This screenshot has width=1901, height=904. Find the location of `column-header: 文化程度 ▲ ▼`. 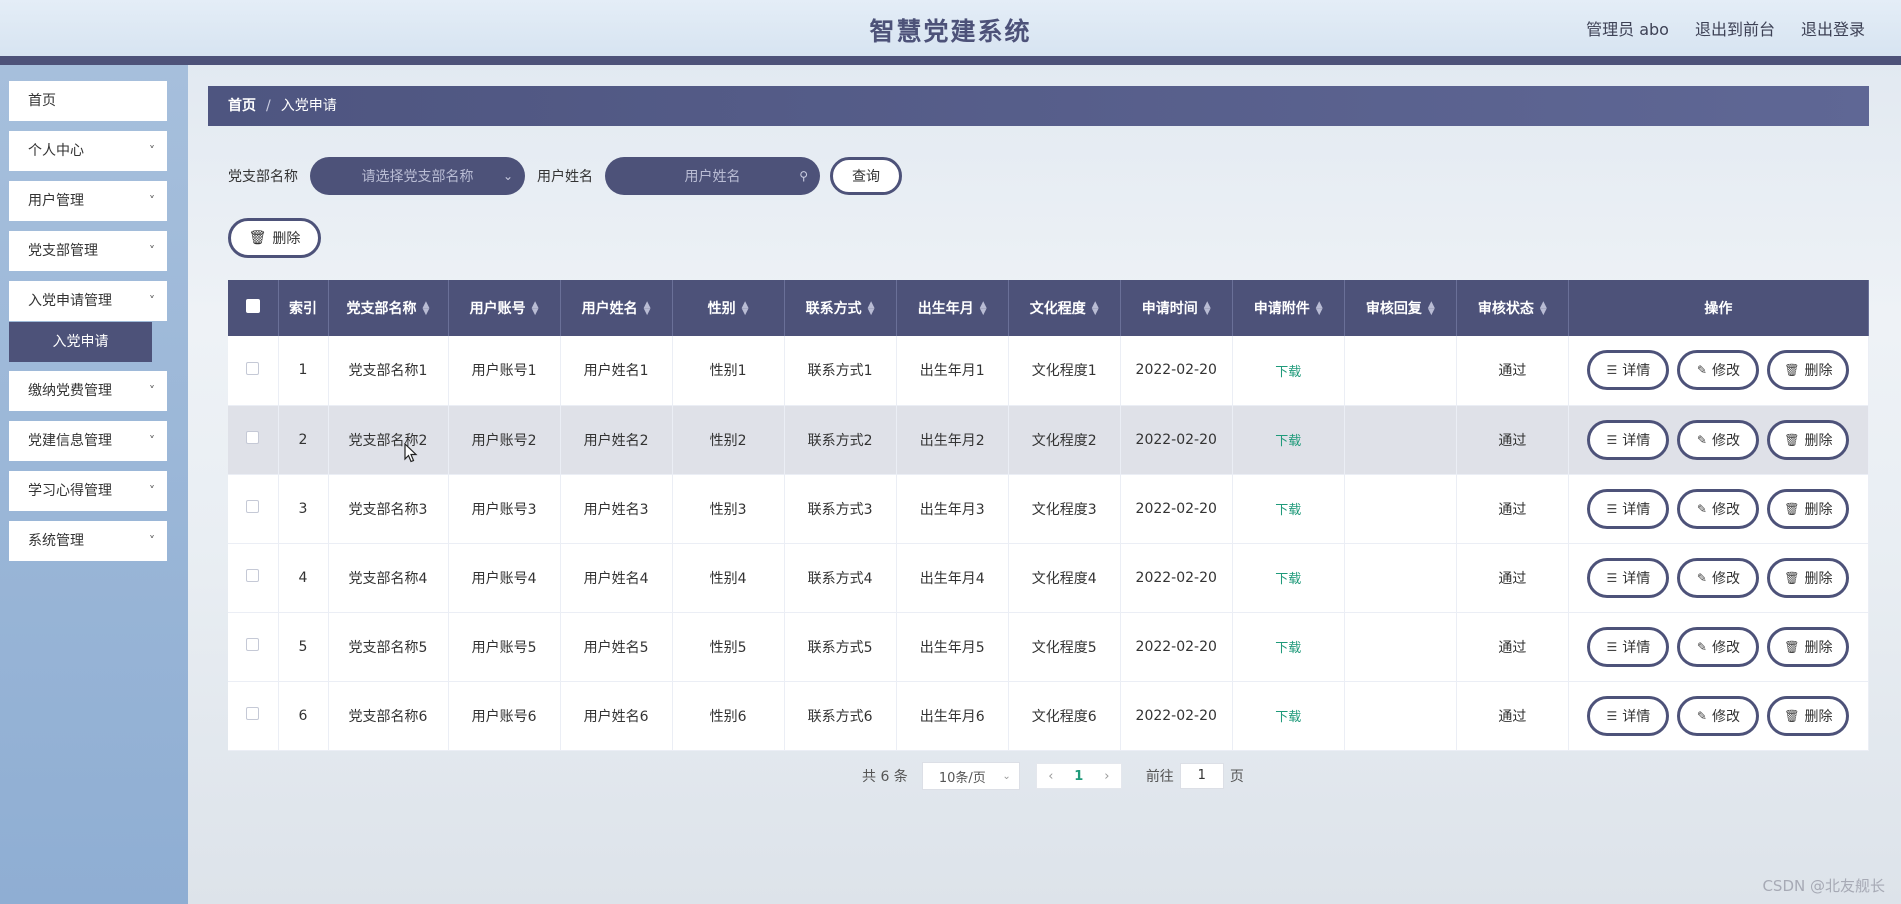

column-header: 文化程度 ▲ ▼ is located at coordinates (1064, 308).